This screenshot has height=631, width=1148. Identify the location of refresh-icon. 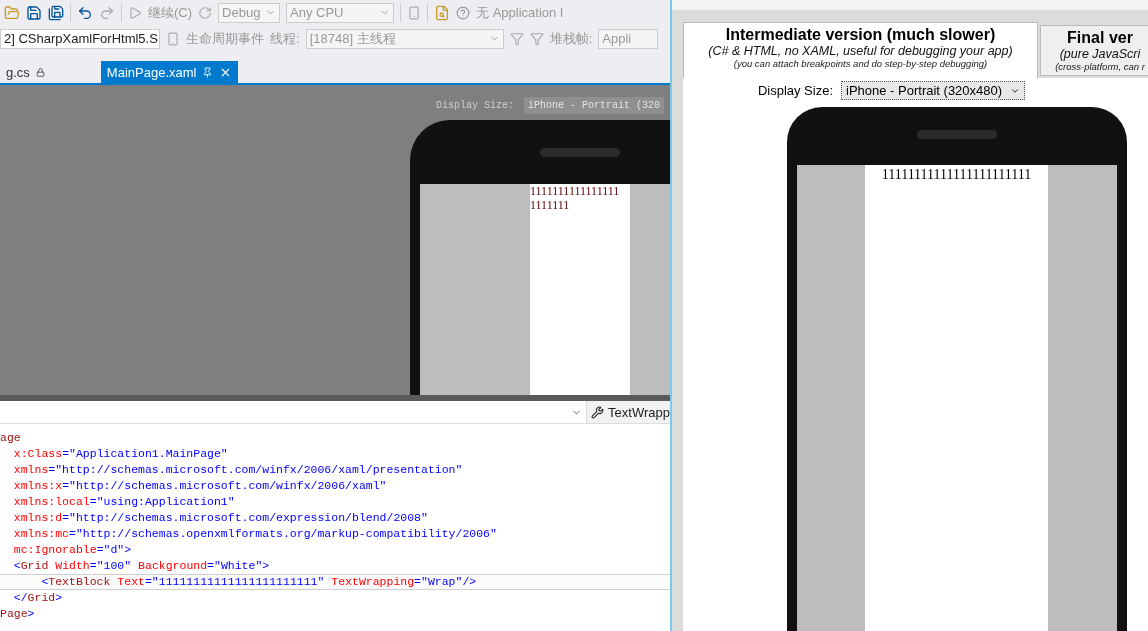
(205, 12).